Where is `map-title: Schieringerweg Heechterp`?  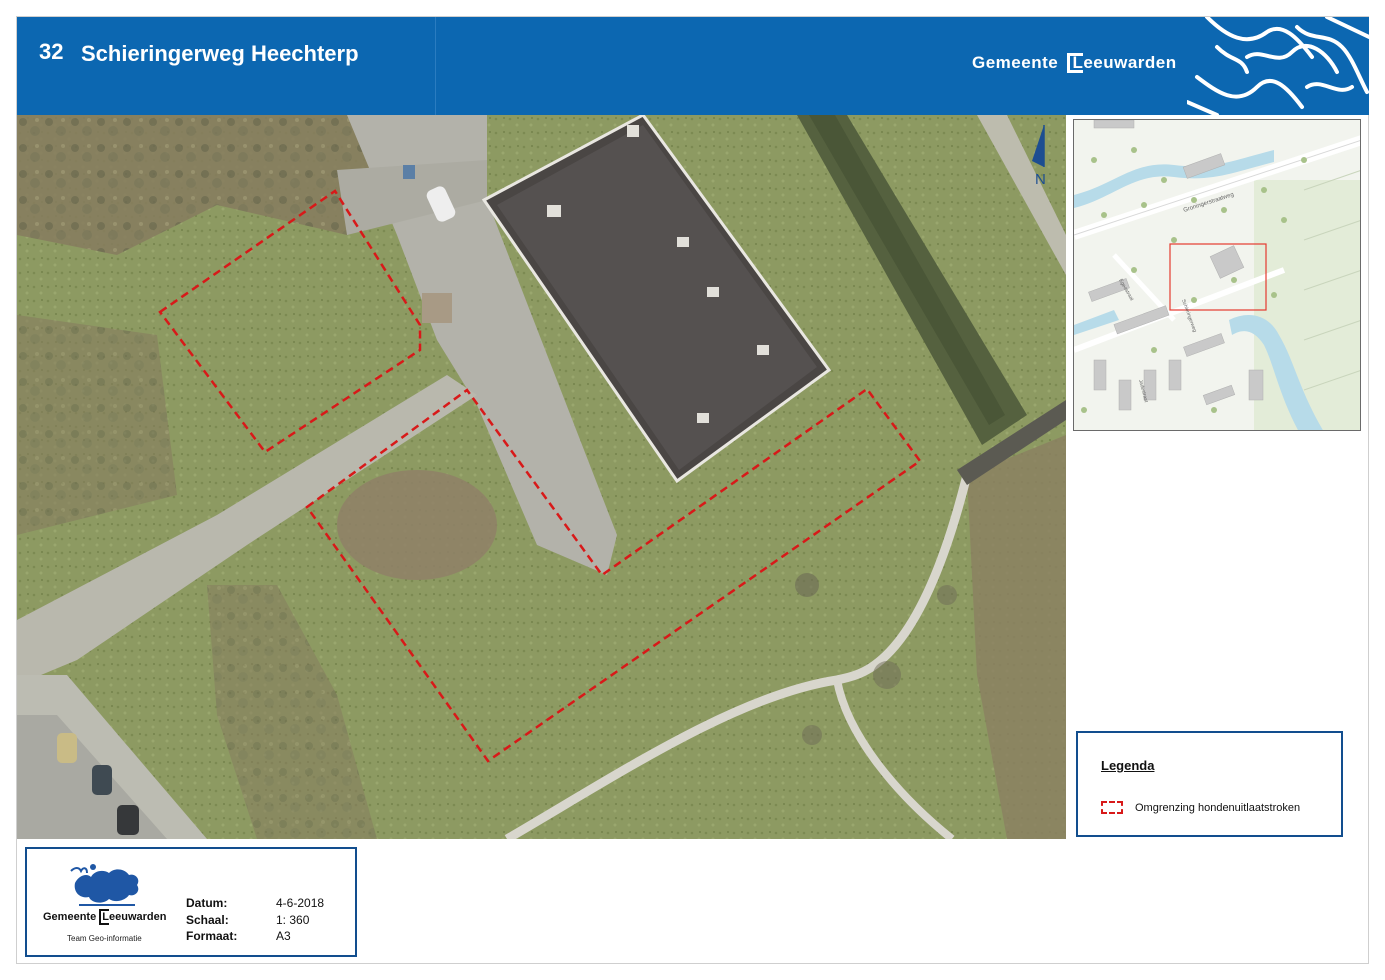
map-title: Schieringerweg Heechterp is located at coordinates (220, 53).